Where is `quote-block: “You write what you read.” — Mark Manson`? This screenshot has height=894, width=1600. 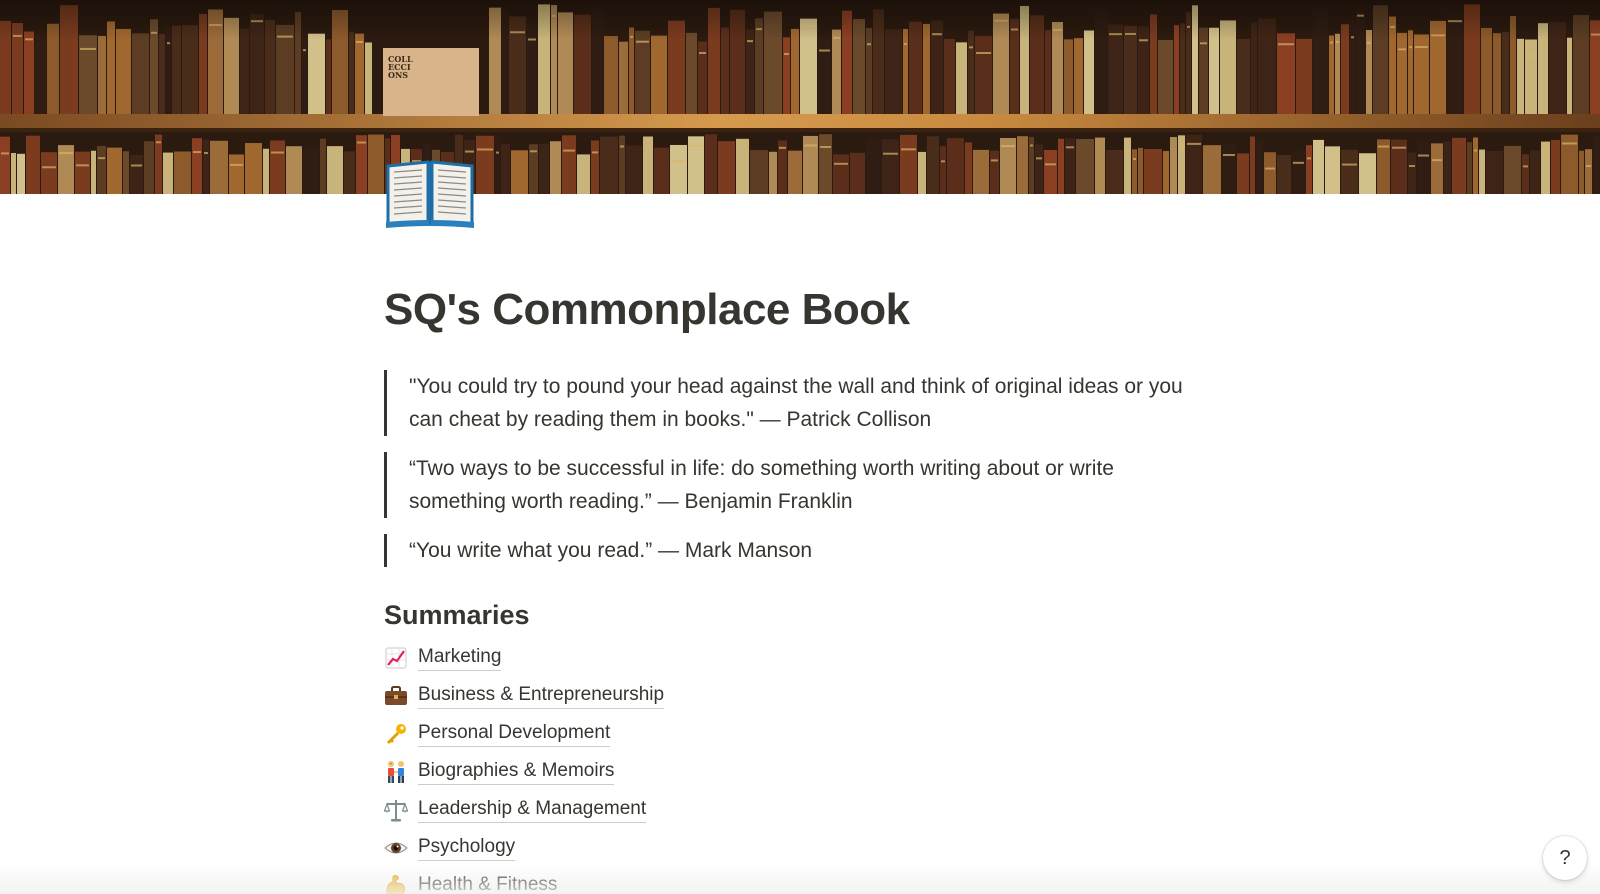
quote-block: “You write what you read.” — Mark Manson is located at coordinates (789, 550).